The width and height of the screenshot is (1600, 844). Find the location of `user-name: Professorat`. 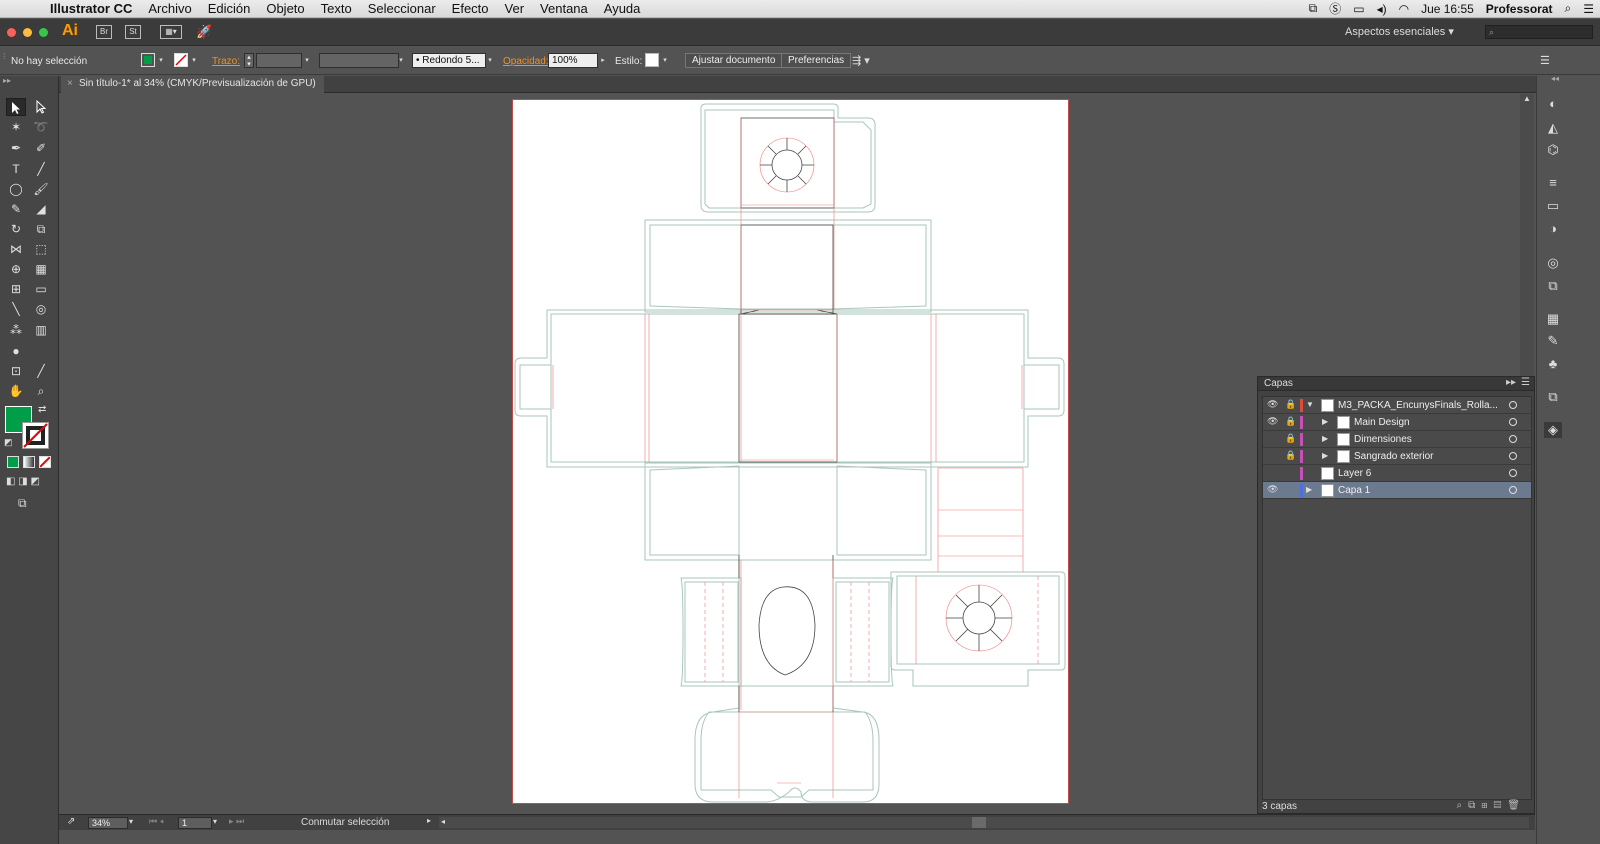

user-name: Professorat is located at coordinates (1519, 9).